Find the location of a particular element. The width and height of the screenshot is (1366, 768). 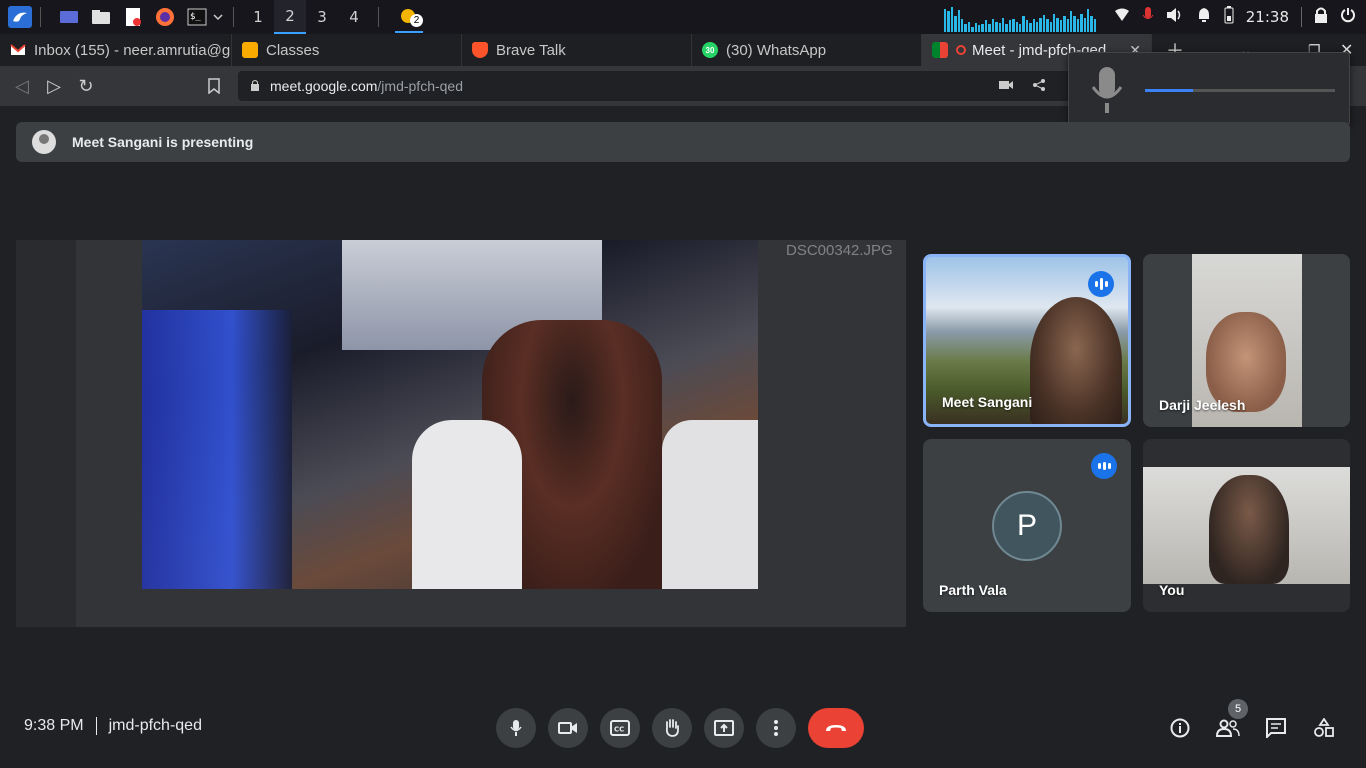

address-bar: meet.google.com /jmd-pfch-qed is located at coordinates (654, 86).